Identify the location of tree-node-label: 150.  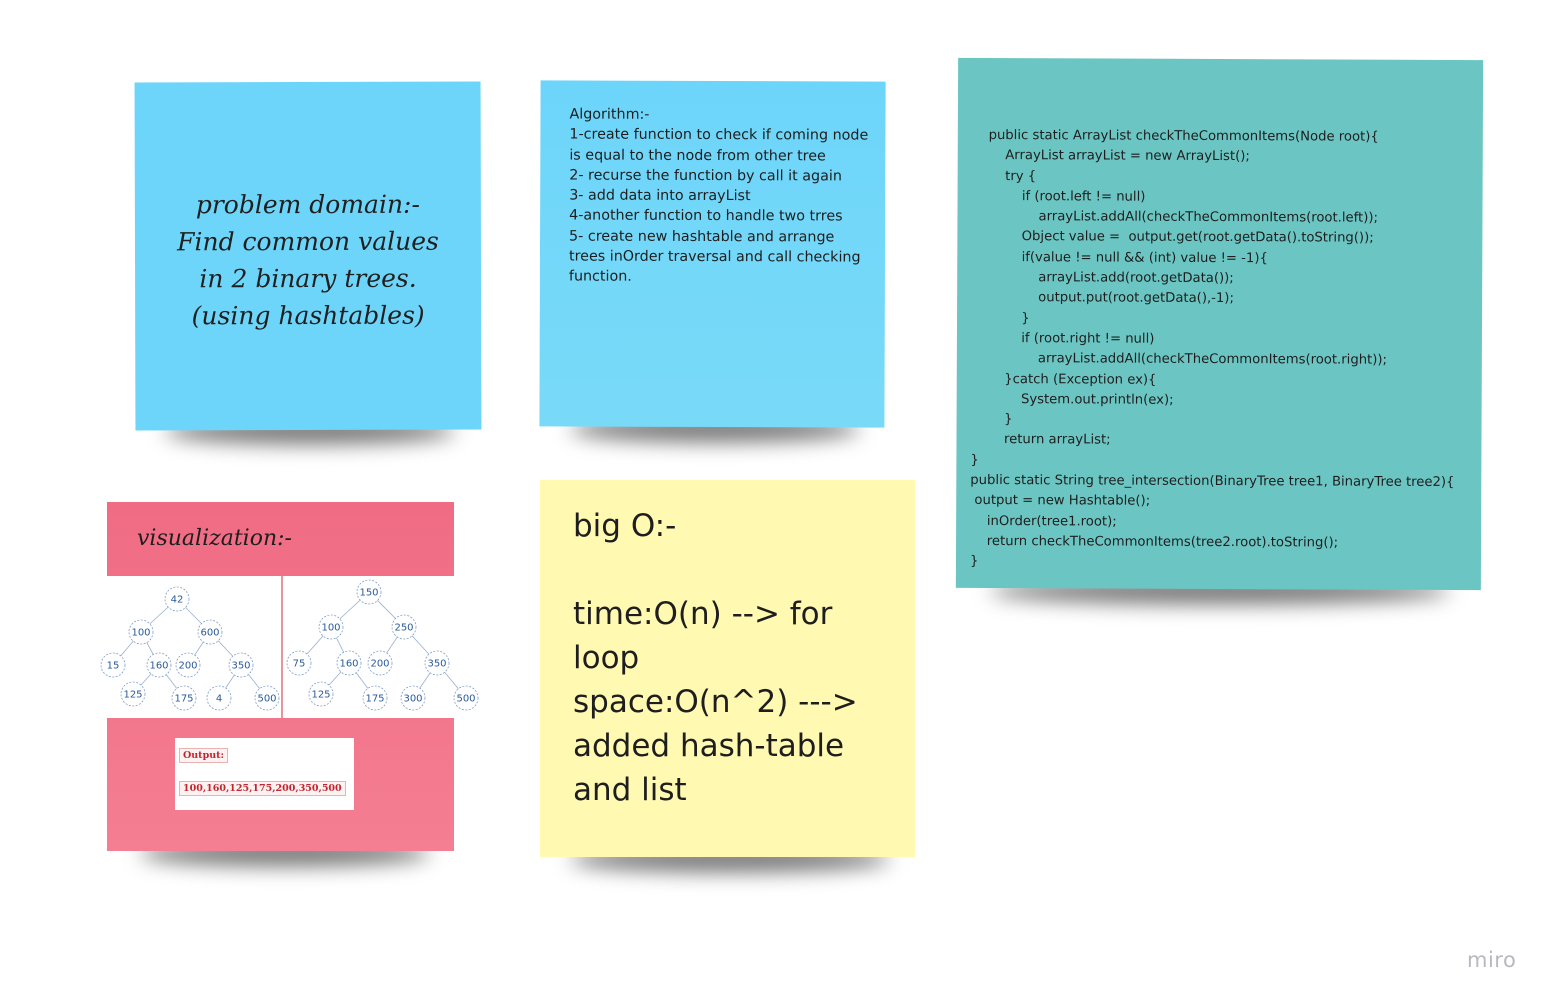
(368, 593).